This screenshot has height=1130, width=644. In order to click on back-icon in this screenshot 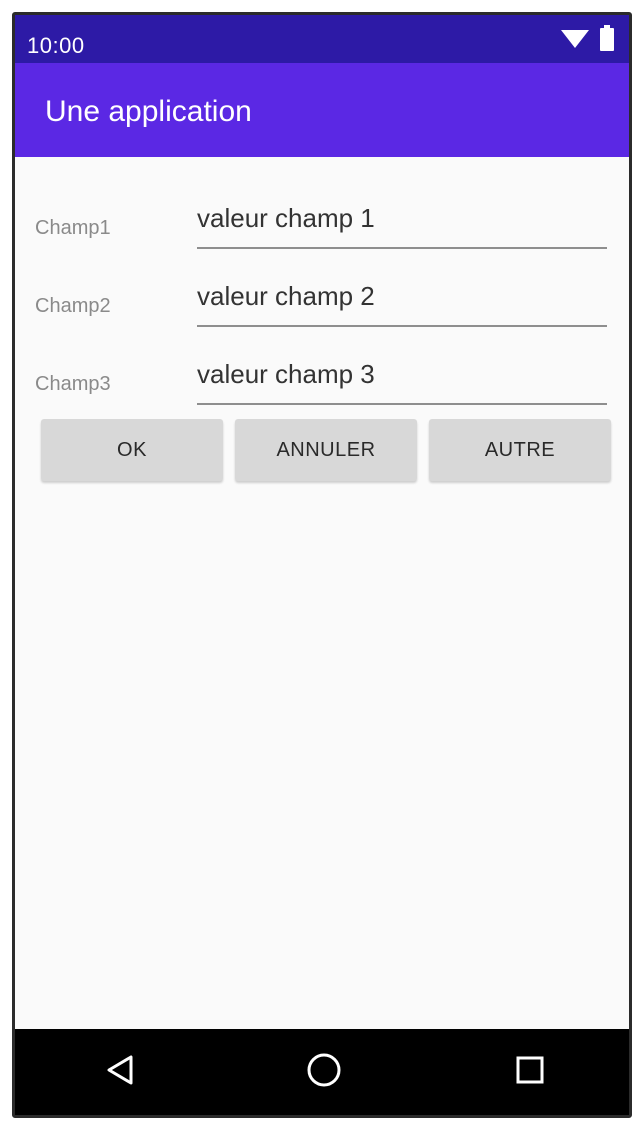, I will do `click(120, 1072)`.